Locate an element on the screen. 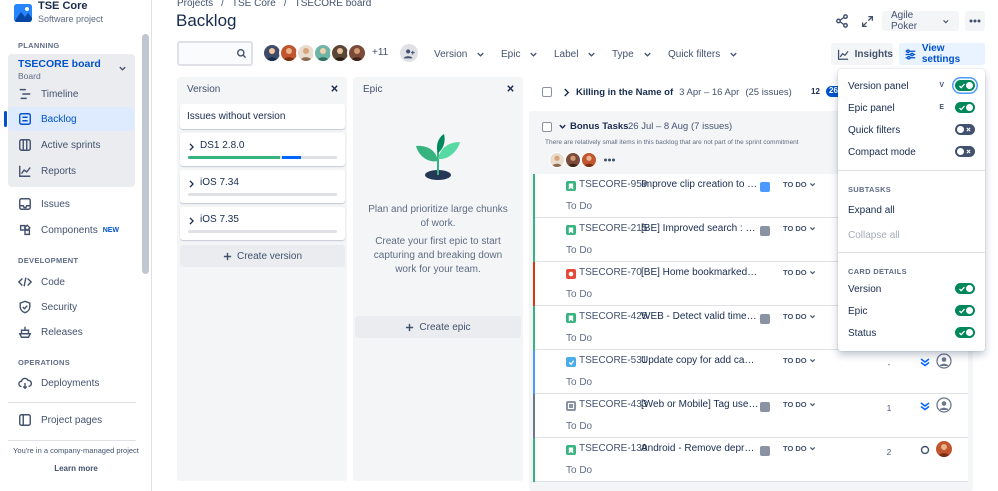 The image size is (998, 491). breadcrumb-projects: Projects is located at coordinates (195, 4).